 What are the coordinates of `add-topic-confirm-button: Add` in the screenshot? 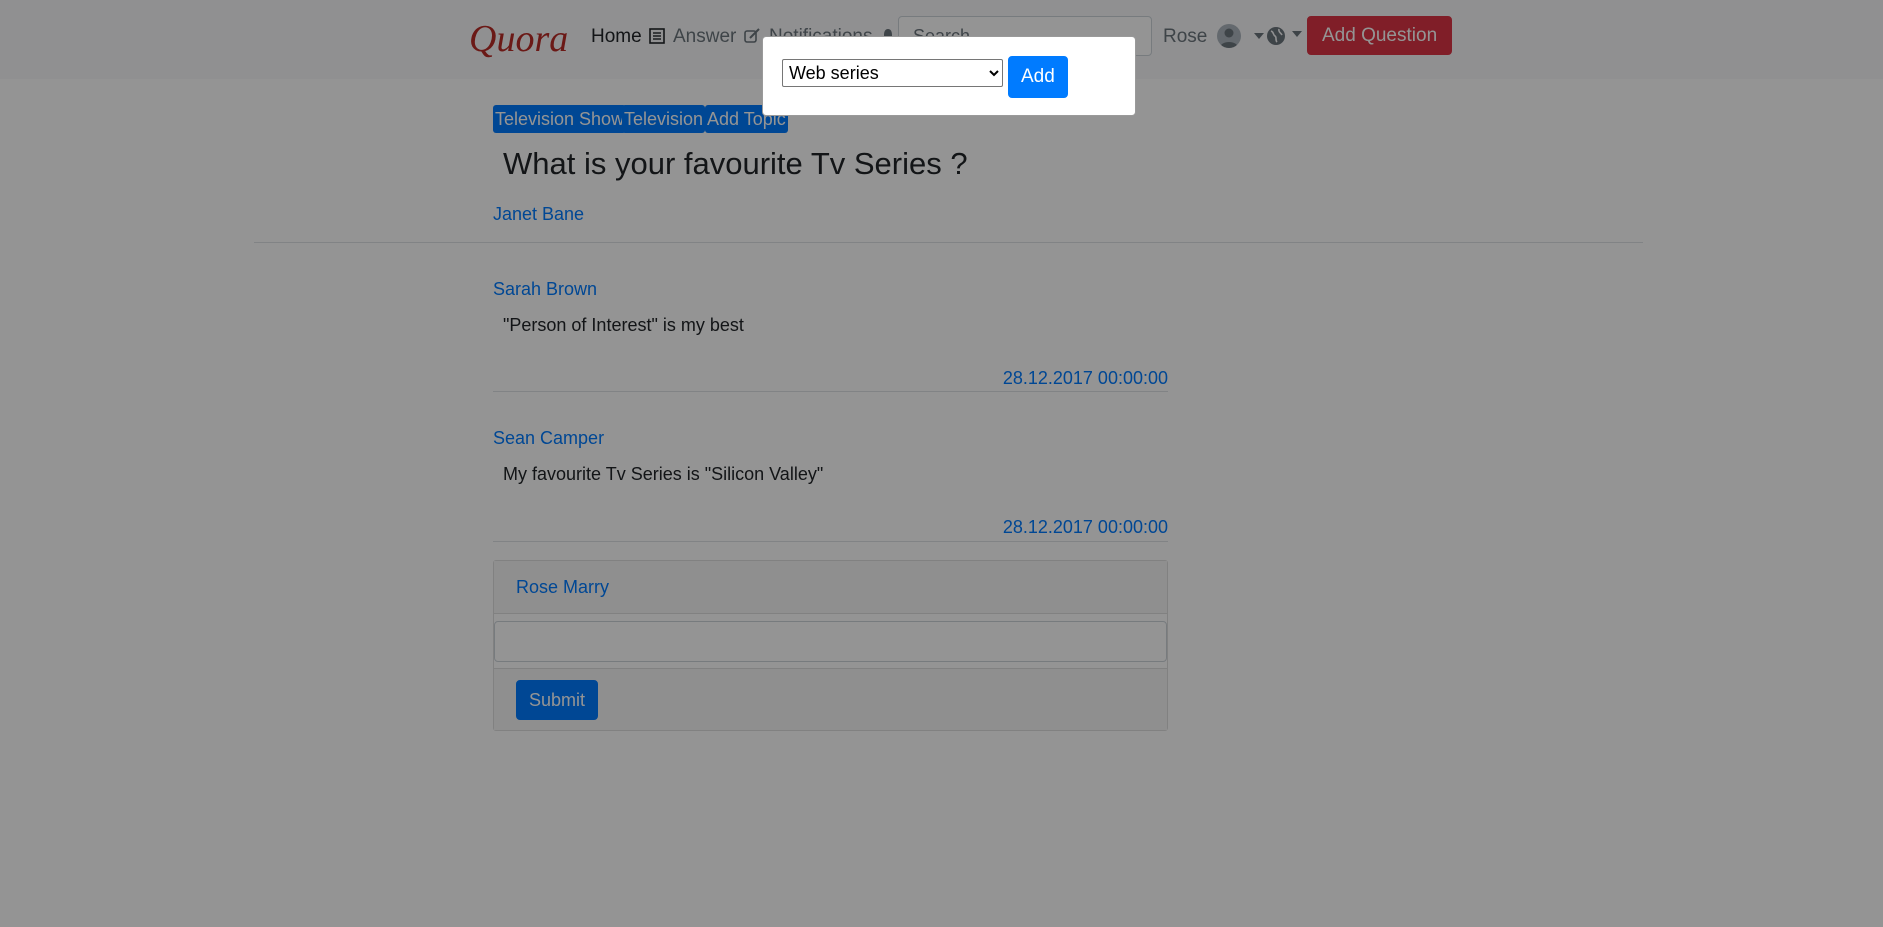 It's located at (1038, 77).